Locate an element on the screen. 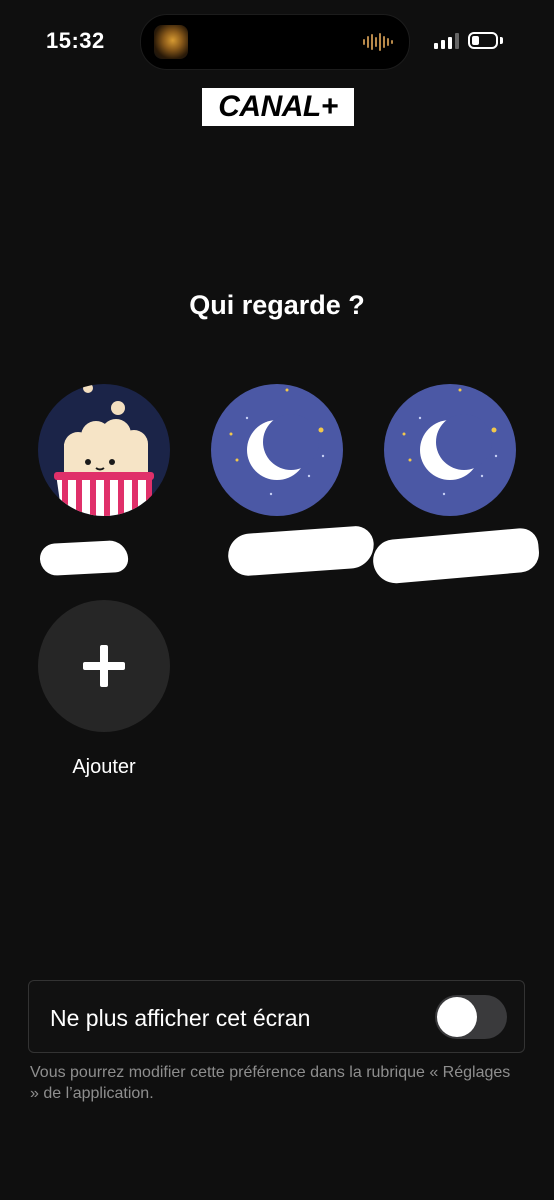 Image resolution: width=554 pixels, height=1200 pixels. audio-waveform-icon is located at coordinates (378, 42).